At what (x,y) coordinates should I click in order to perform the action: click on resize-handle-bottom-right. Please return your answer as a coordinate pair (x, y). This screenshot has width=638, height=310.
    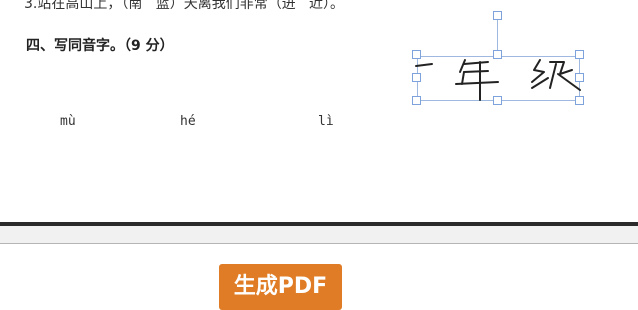
    Looking at the image, I should click on (579, 100).